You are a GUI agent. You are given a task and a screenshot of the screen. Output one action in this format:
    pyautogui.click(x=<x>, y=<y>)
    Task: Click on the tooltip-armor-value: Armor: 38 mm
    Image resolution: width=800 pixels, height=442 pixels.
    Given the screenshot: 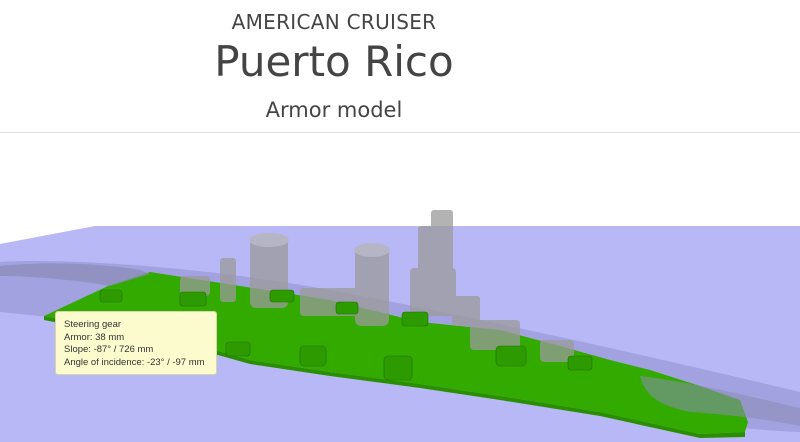 What is the action you would take?
    pyautogui.click(x=94, y=337)
    